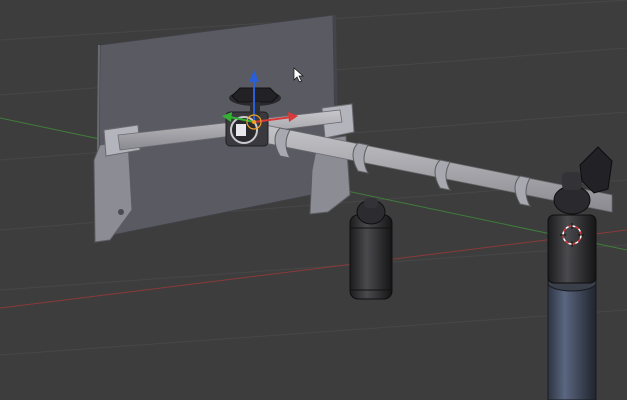  What do you see at coordinates (371, 249) in the screenshot?
I see `hanging-bulb-socket` at bounding box center [371, 249].